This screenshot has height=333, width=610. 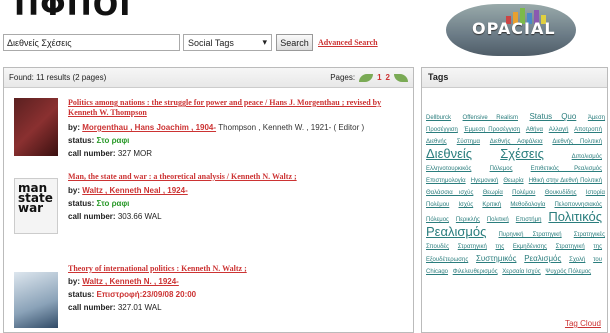 What do you see at coordinates (449, 153) in the screenshot?
I see `tag-link: Διεθνείς` at bounding box center [449, 153].